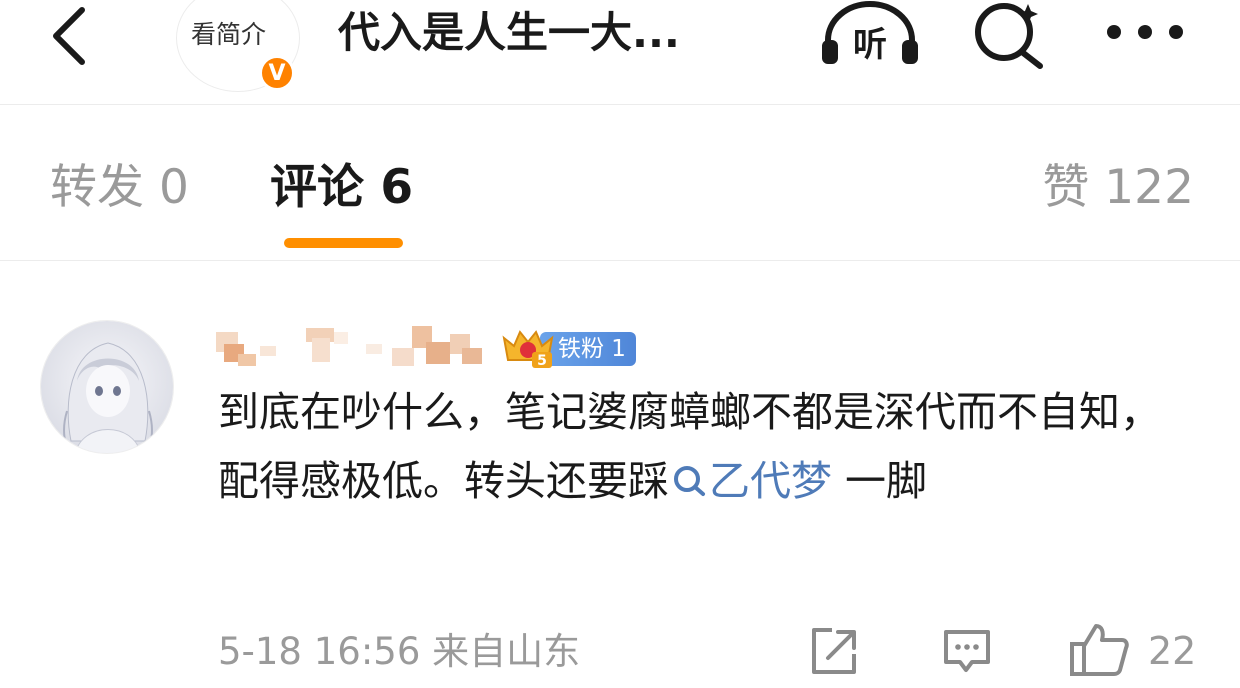  What do you see at coordinates (689, 481) in the screenshot?
I see `topic-search-icon` at bounding box center [689, 481].